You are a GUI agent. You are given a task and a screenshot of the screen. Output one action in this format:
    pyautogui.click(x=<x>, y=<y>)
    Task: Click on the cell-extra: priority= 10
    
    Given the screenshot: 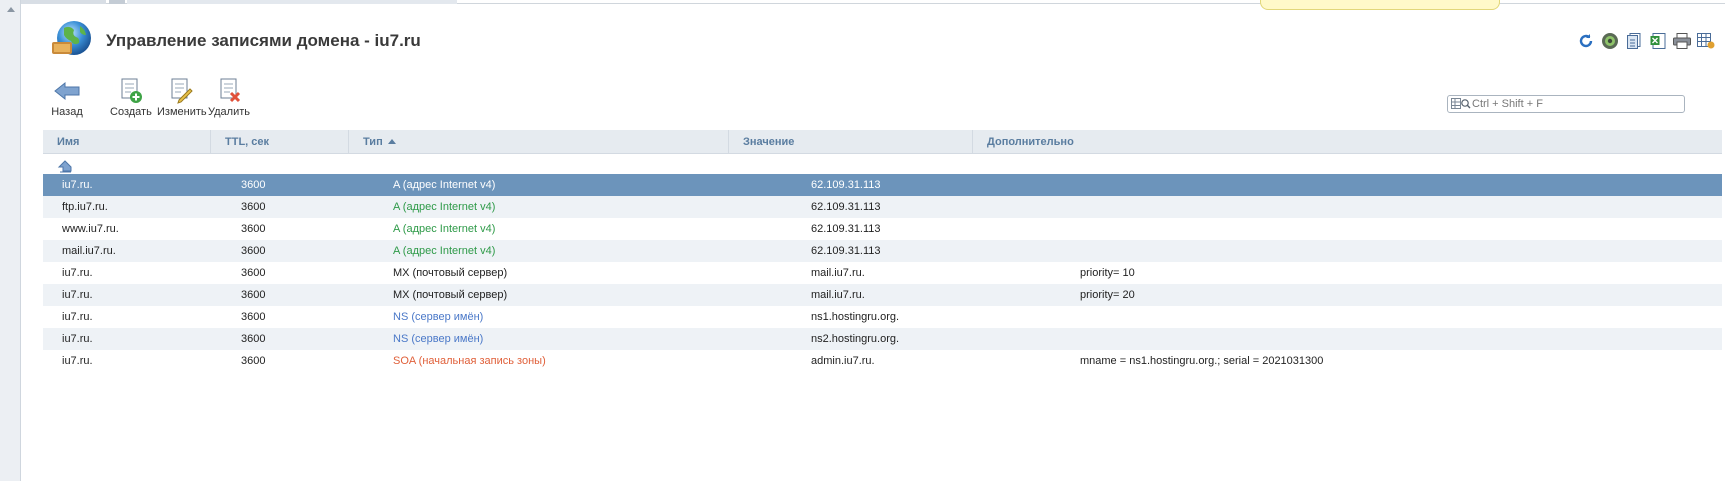 What is the action you would take?
    pyautogui.click(x=1107, y=273)
    